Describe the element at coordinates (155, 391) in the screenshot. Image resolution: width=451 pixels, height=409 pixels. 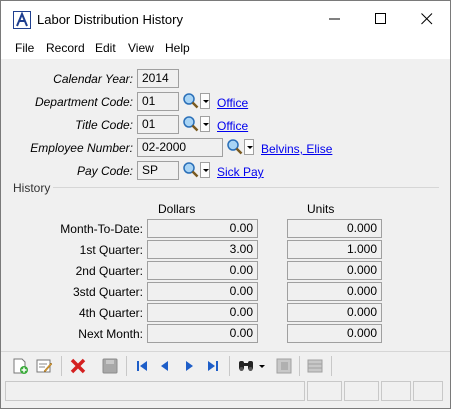
I see `status-message-panel` at that location.